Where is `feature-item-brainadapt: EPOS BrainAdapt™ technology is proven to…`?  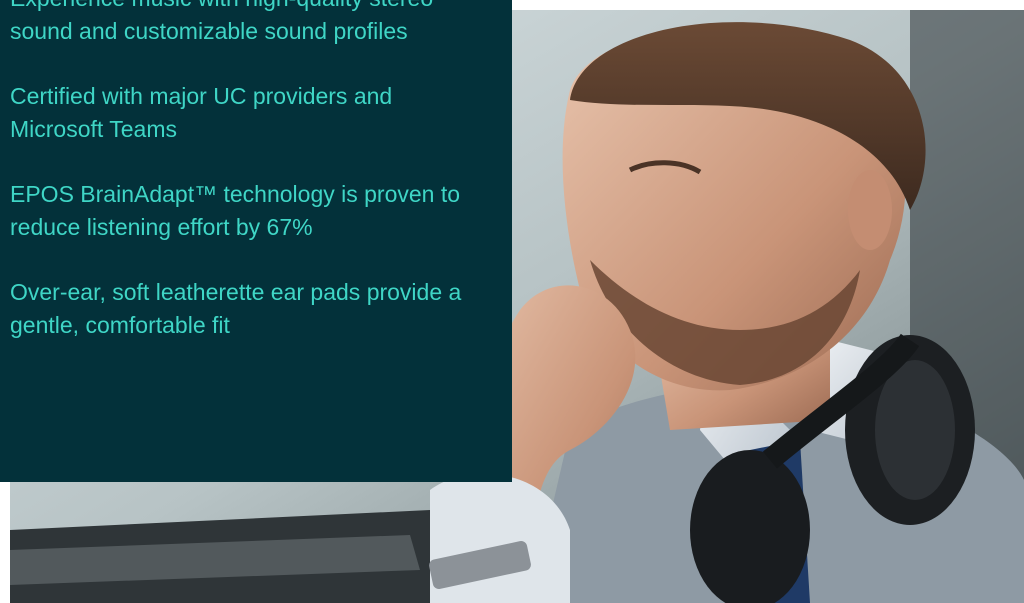 feature-item-brainadapt: EPOS BrainAdapt™ technology is proven to… is located at coordinates (235, 210).